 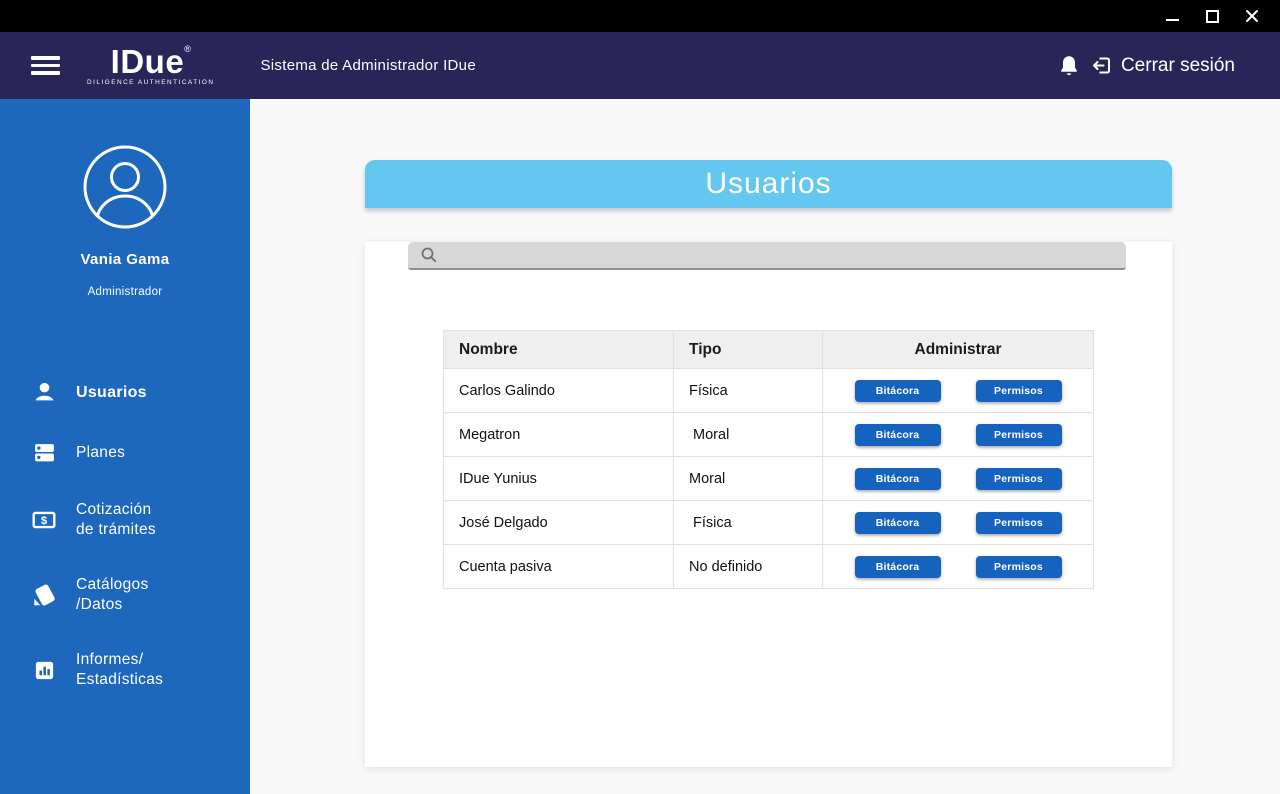 I want to click on sidebar-item-label: Usuarios, so click(x=111, y=392).